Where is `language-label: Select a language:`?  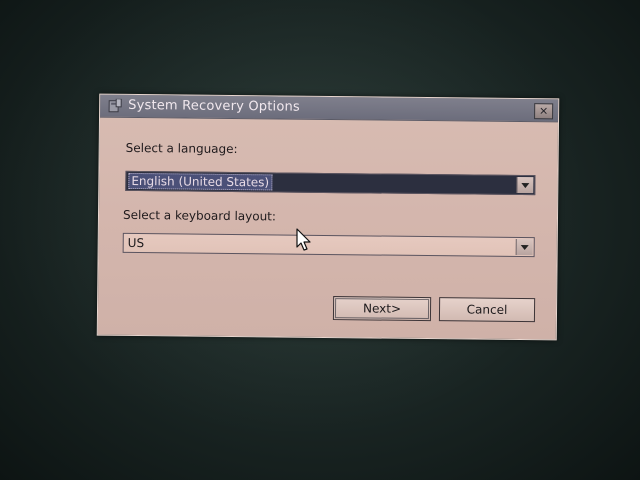
language-label: Select a language: is located at coordinates (181, 148).